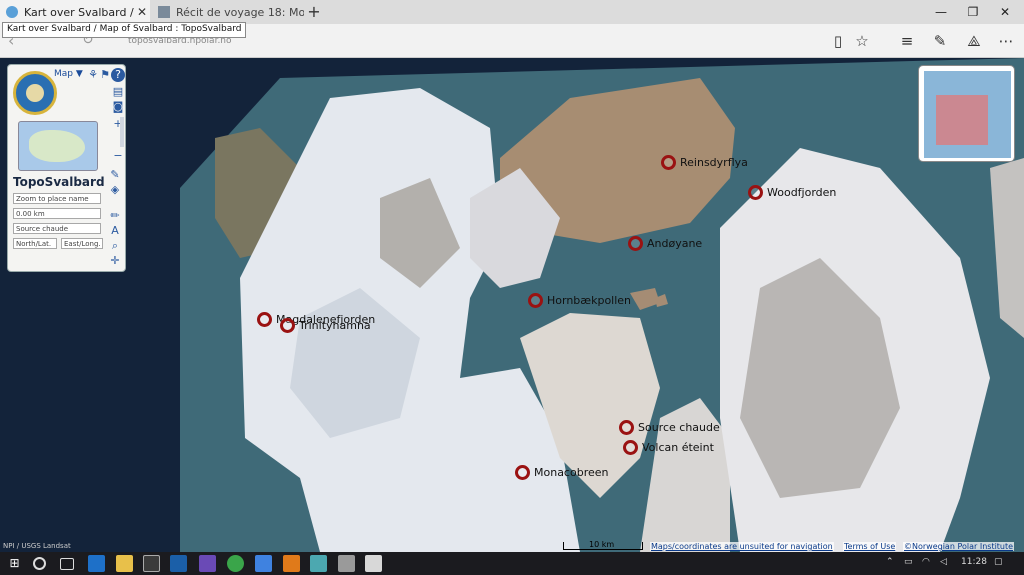 Image resolution: width=1024 pixels, height=575 pixels. What do you see at coordinates (118, 92) in the screenshot?
I see `print-icon: ▤` at bounding box center [118, 92].